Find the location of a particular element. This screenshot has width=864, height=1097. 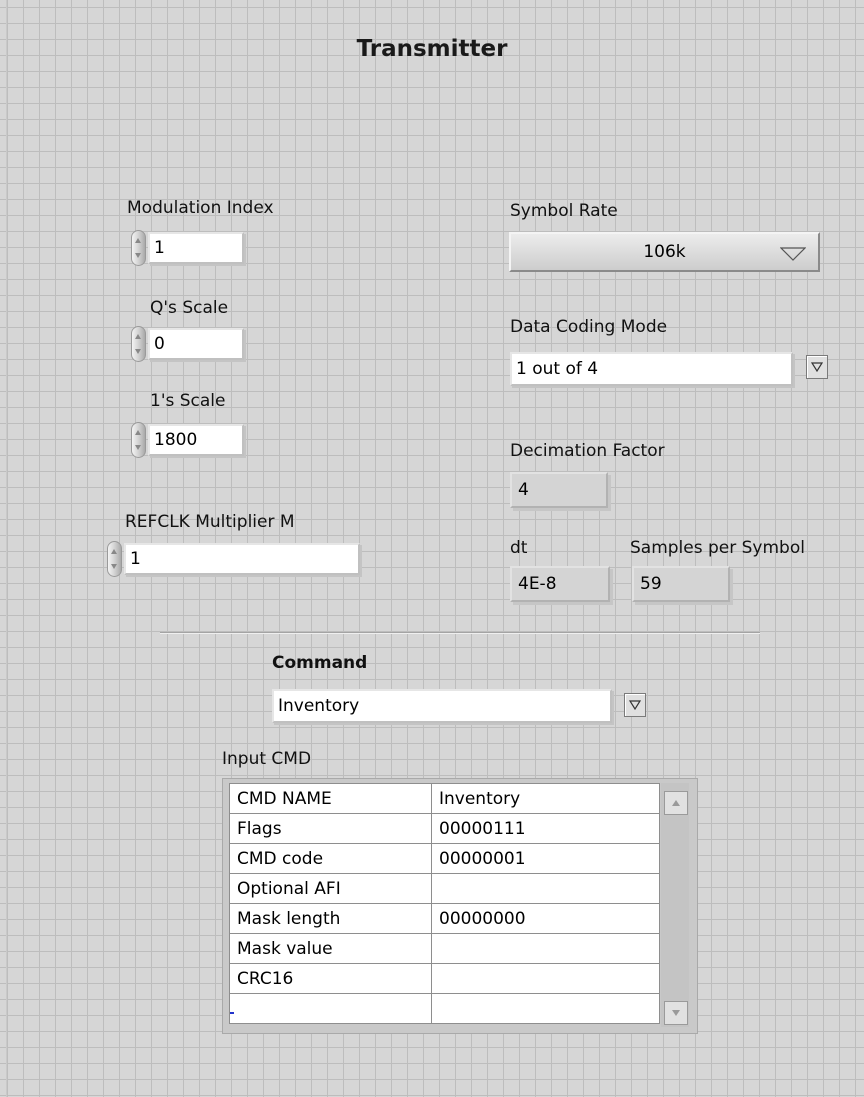

one-scale-input: 1800 is located at coordinates (196, 440).